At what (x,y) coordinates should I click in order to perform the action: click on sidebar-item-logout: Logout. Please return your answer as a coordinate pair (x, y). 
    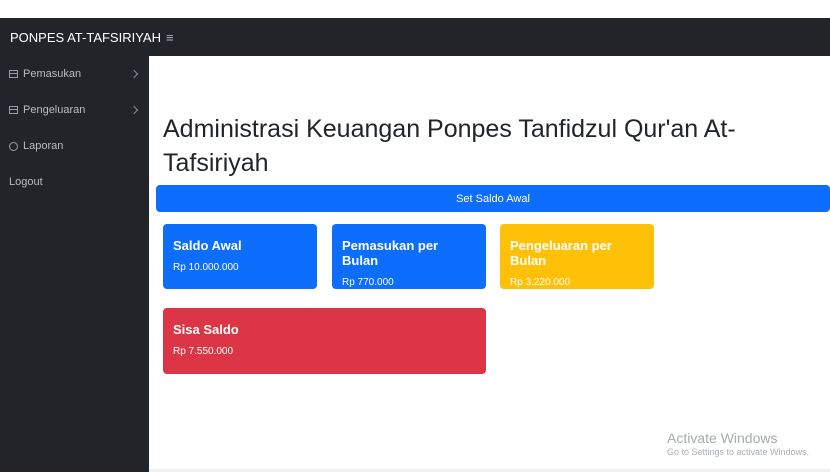
    Looking at the image, I should click on (74, 182).